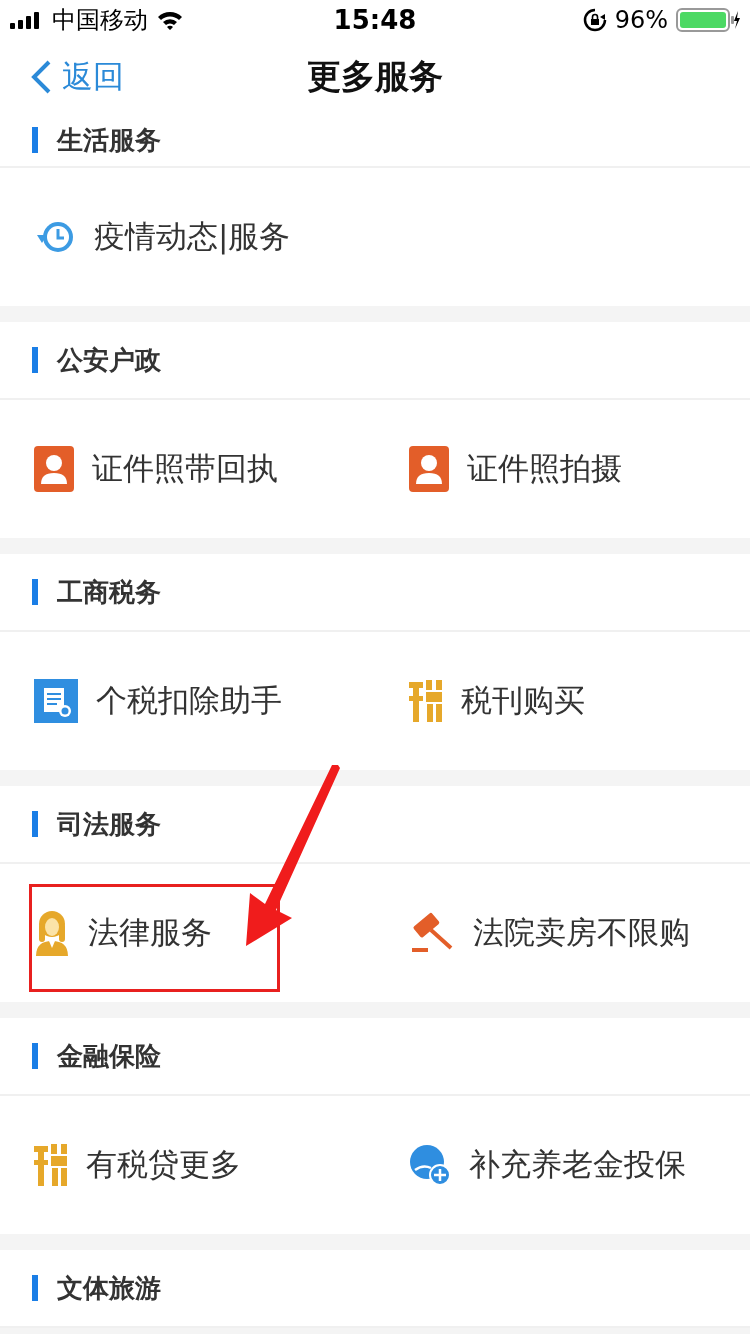 This screenshot has height=1334, width=750. I want to click on page-title: 更多服务, so click(375, 76).